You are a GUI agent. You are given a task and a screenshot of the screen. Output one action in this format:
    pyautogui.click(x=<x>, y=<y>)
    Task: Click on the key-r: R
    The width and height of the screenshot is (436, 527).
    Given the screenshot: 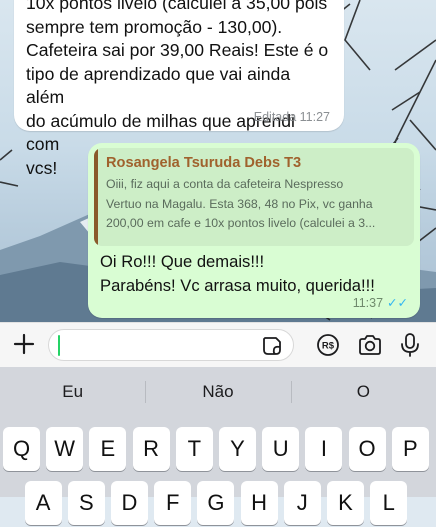 What is the action you would take?
    pyautogui.click(x=151, y=449)
    